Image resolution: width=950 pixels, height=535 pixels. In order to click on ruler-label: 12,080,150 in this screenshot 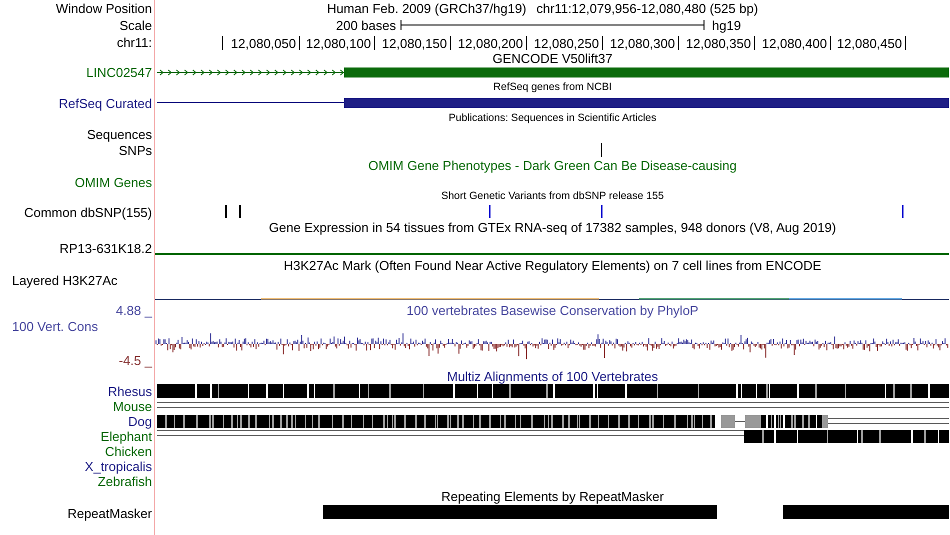, I will do `click(414, 43)`.